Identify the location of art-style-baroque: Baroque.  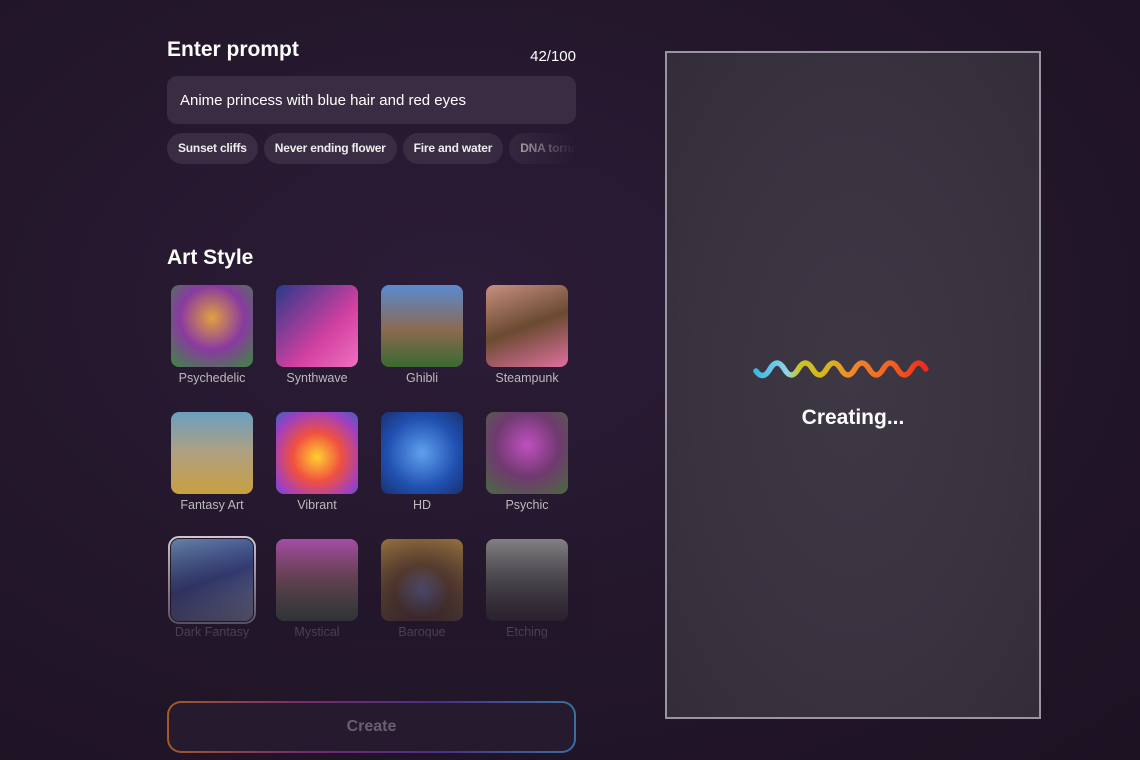
(422, 589).